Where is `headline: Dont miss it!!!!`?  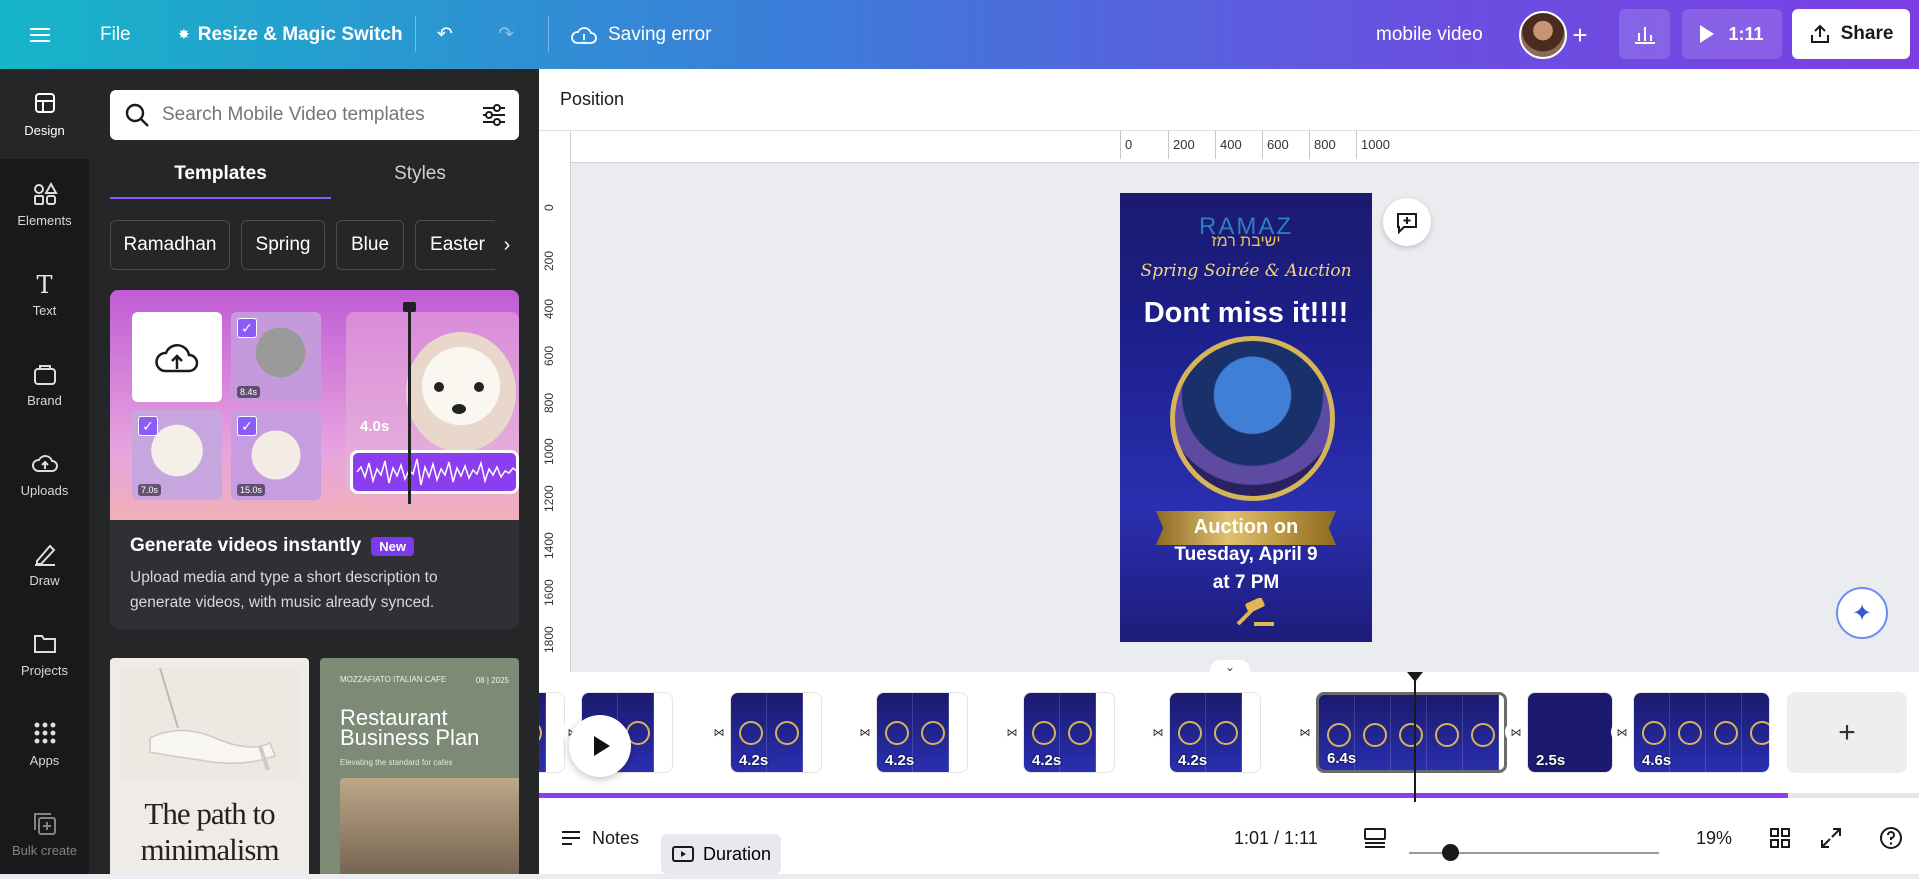 headline: Dont miss it!!!! is located at coordinates (1246, 313).